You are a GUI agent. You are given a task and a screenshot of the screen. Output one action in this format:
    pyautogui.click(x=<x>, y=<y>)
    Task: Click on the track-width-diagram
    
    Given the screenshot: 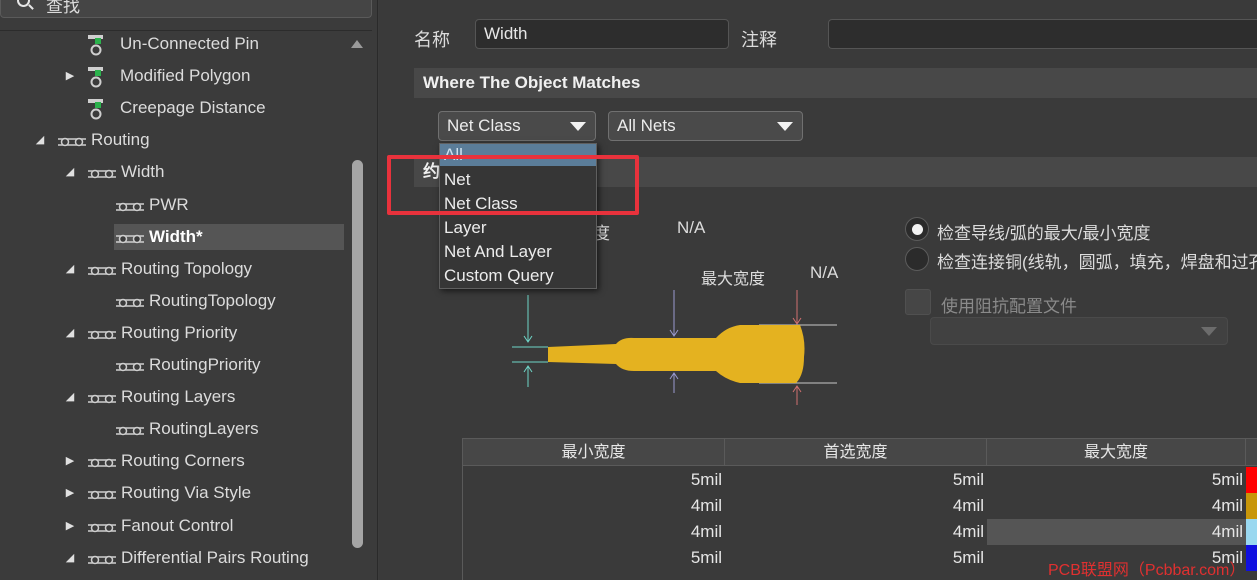 What is the action you would take?
    pyautogui.click(x=674, y=347)
    